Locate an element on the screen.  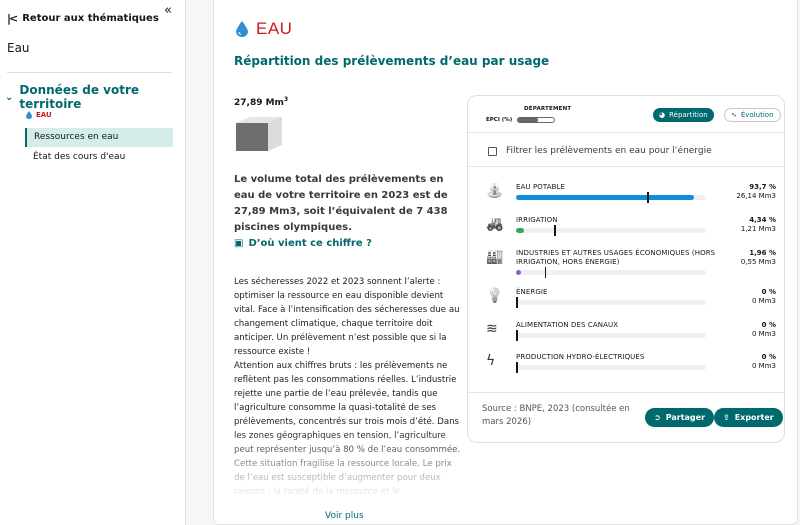
eau-tag-label: EAU is located at coordinates (44, 115).